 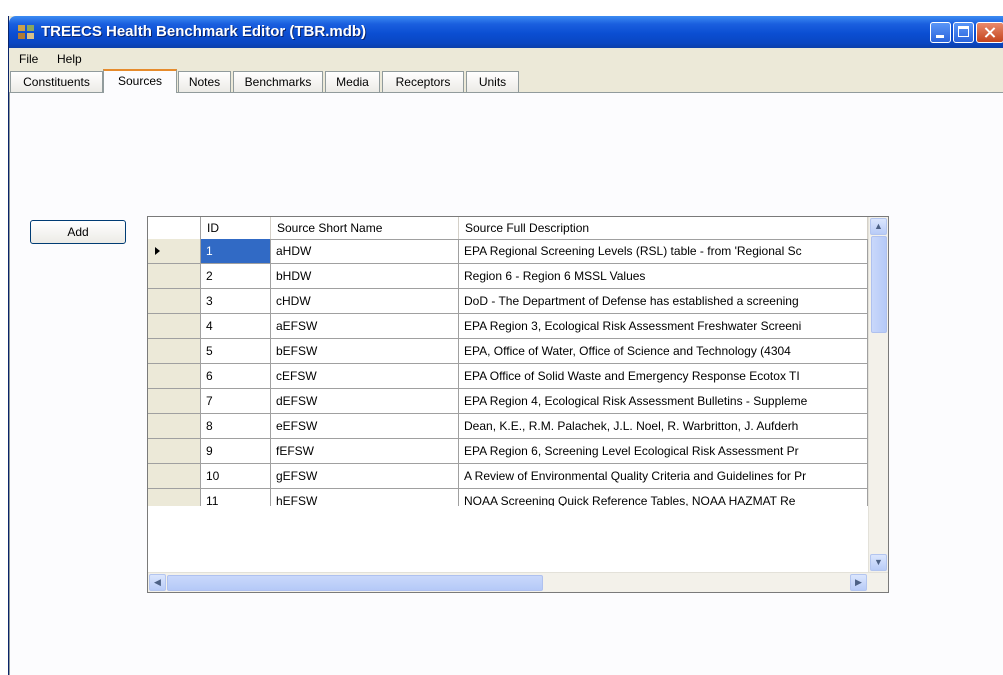 I want to click on scroll-up-arrow-icon: ▲, so click(x=878, y=226).